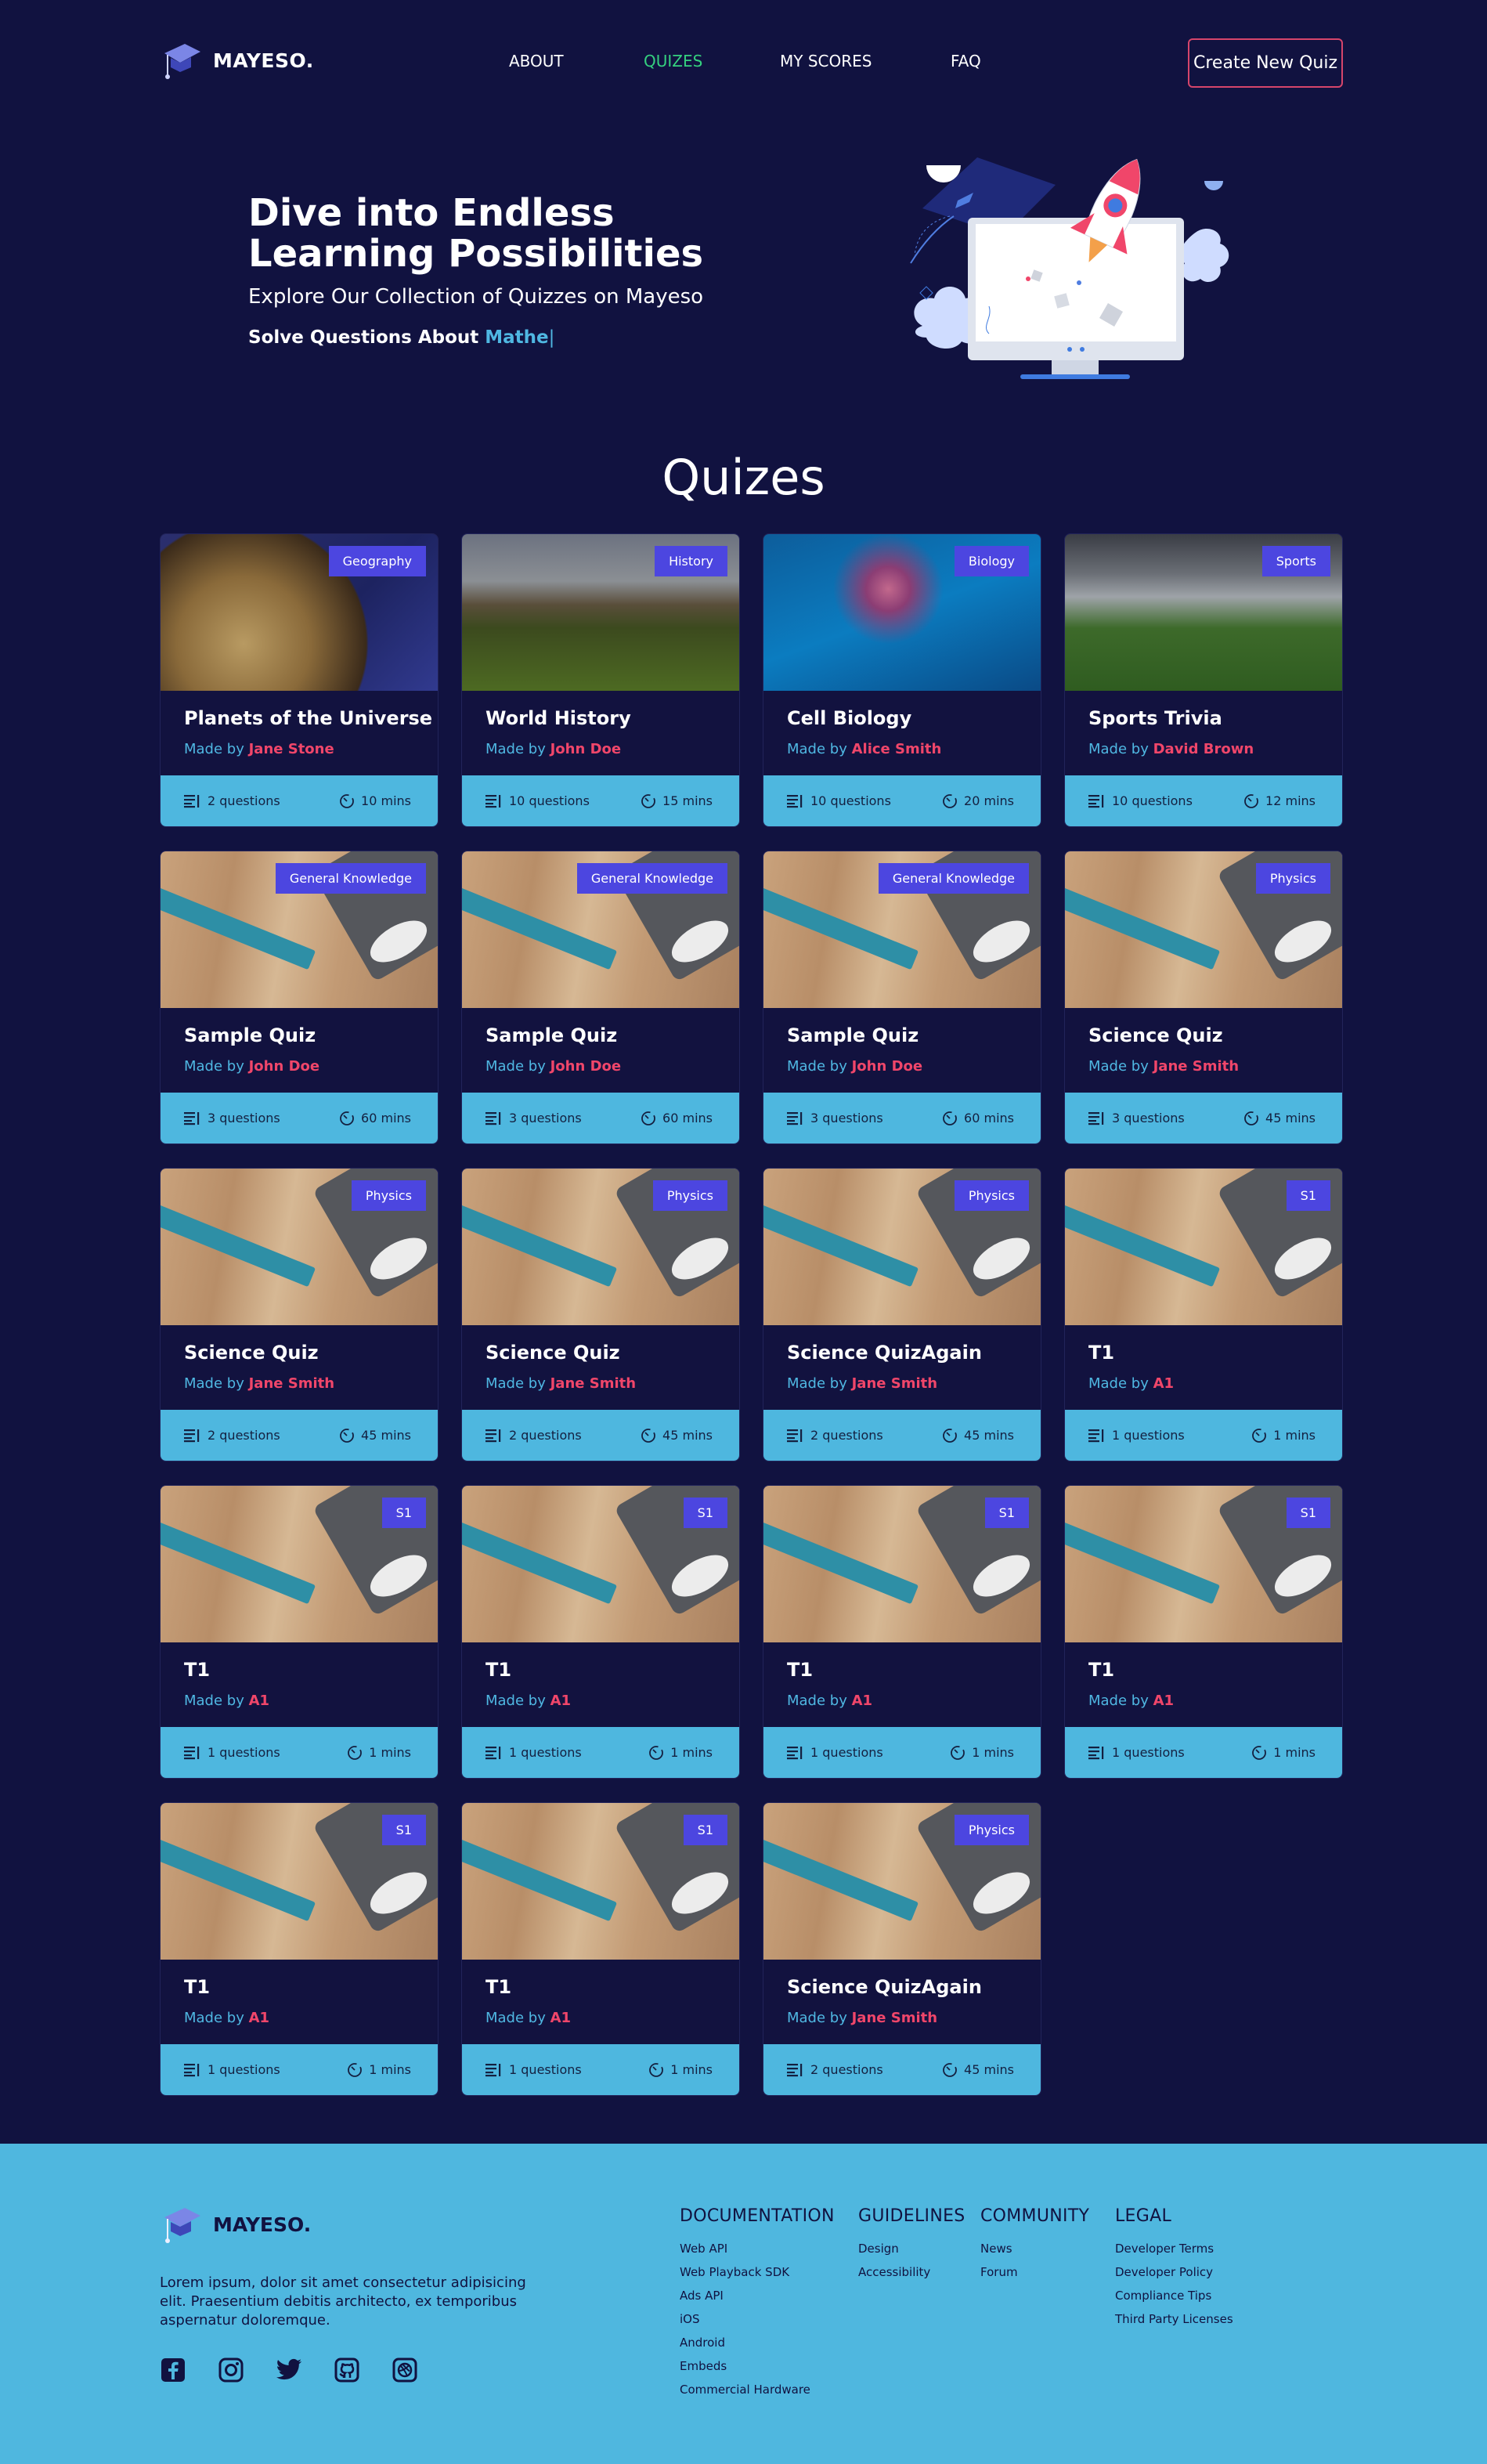 The image size is (1487, 2464). I want to click on footer-column-guidelines: GUIDELINES Design Accessibility, so click(912, 2245).